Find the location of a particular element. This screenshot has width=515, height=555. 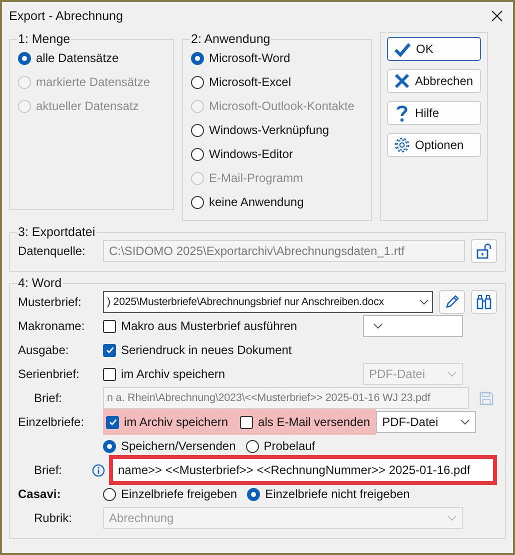

checkbox-label: Seriendruck in neues Dokument is located at coordinates (206, 350).